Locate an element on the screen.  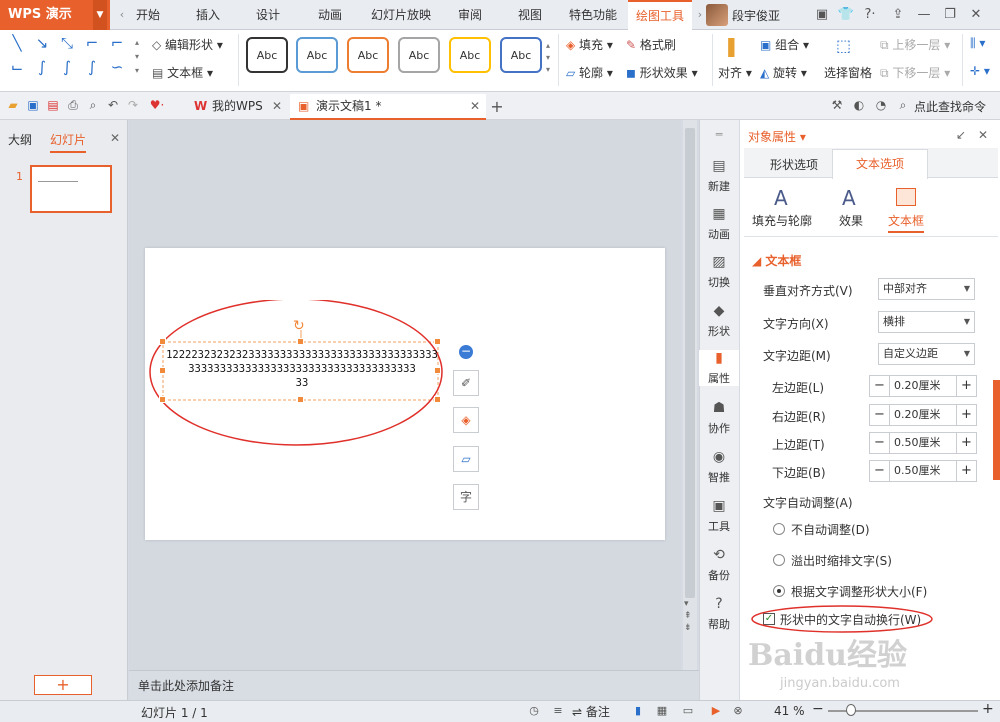
help-icon: ?· is located at coordinates (870, 15).